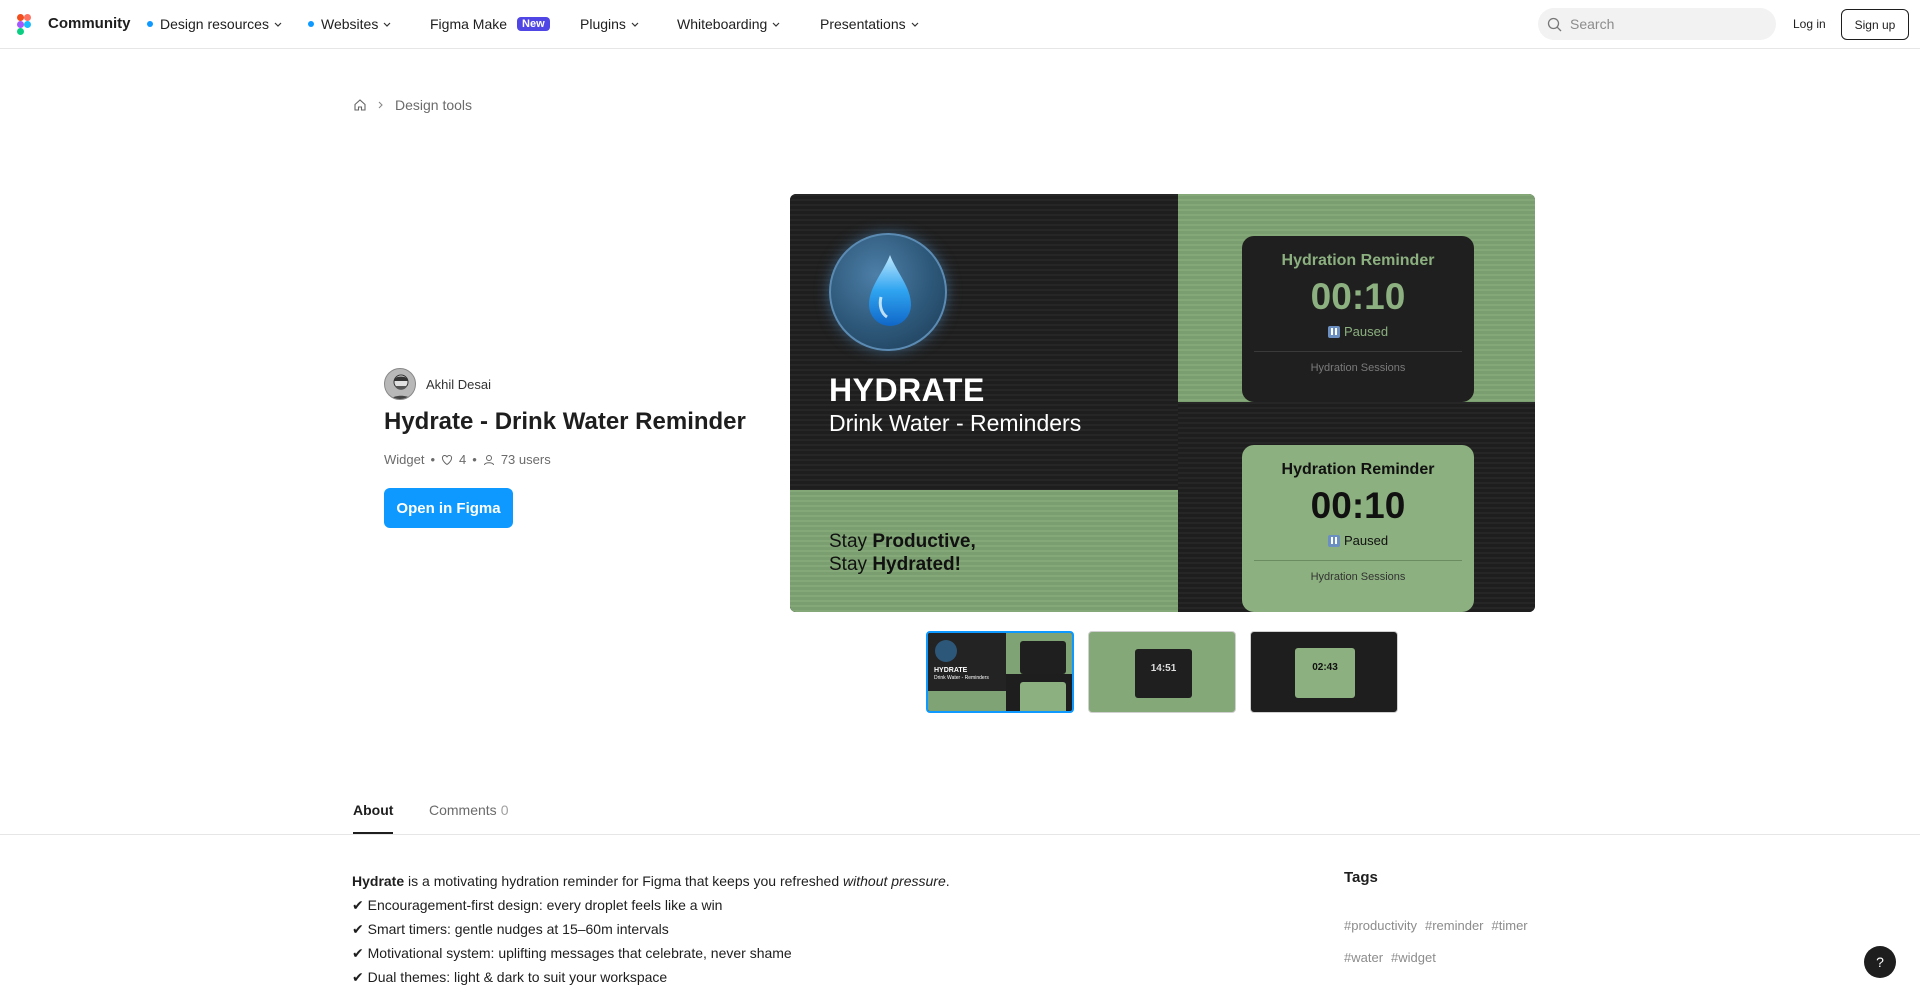 Image resolution: width=1920 pixels, height=993 pixels. I want to click on new-badge: New, so click(533, 24).